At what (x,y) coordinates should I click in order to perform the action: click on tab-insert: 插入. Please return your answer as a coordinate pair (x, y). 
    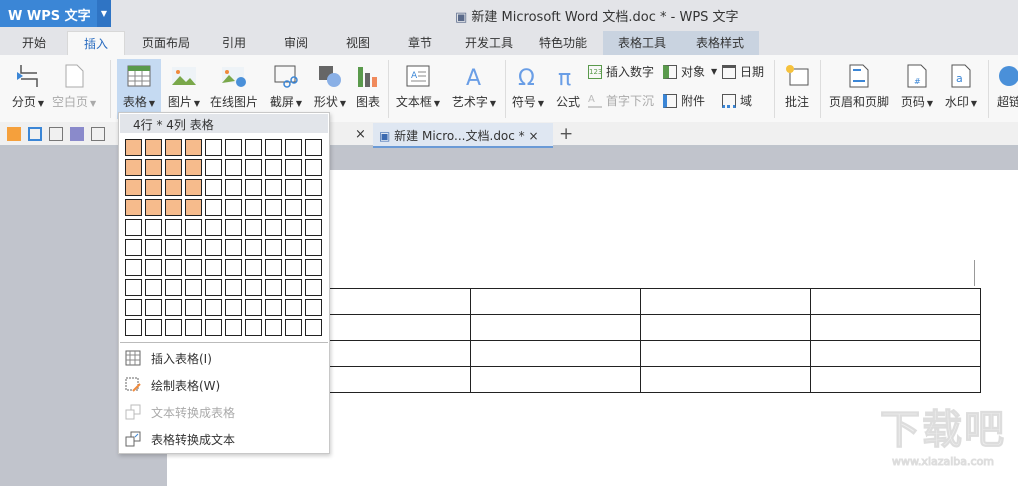
    Looking at the image, I should click on (96, 43).